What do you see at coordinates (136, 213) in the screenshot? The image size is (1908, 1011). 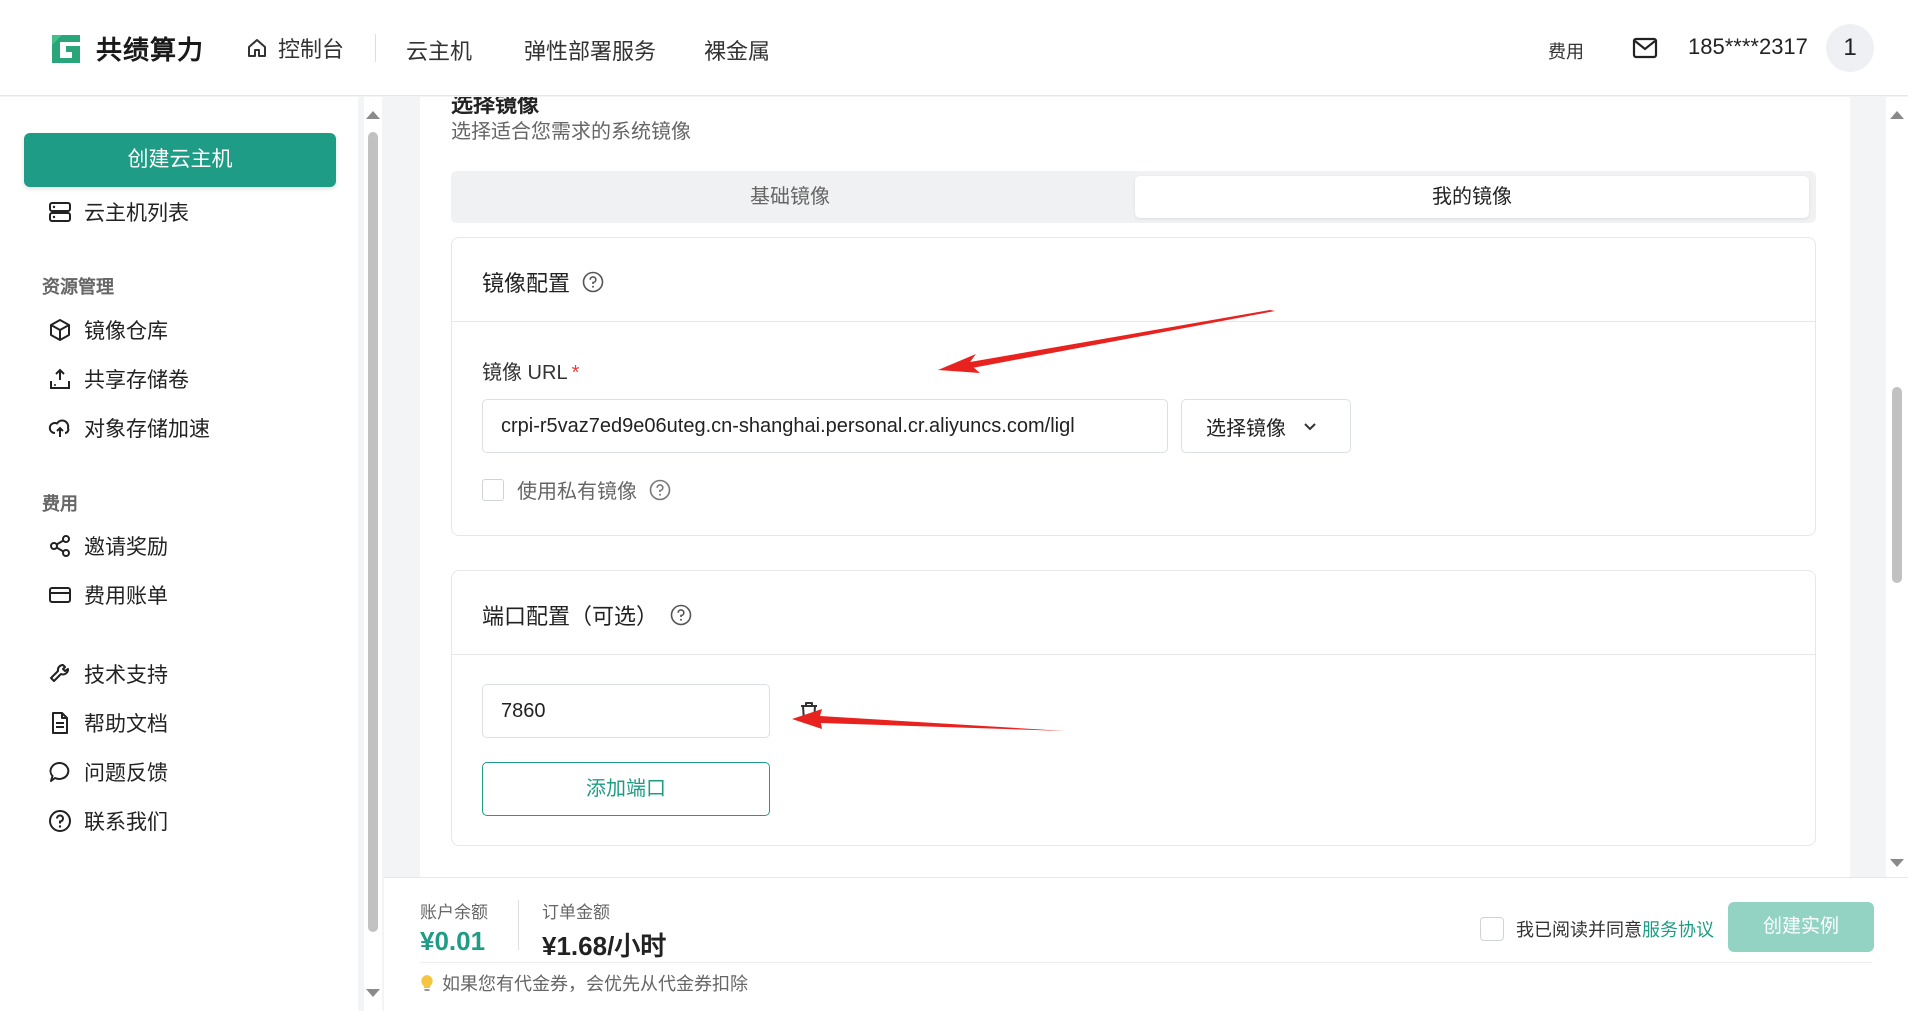 I see `sidebar-item-label: 云主机列表` at bounding box center [136, 213].